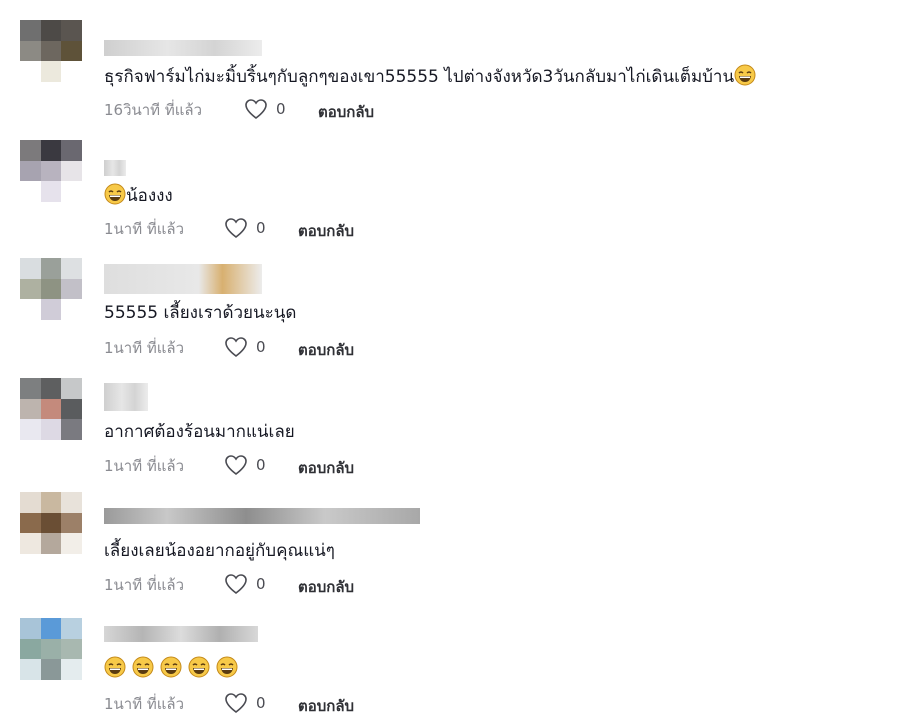 This screenshot has height=721, width=924. I want to click on comment-time: 16วินาที ที่แล้ว, so click(153, 110).